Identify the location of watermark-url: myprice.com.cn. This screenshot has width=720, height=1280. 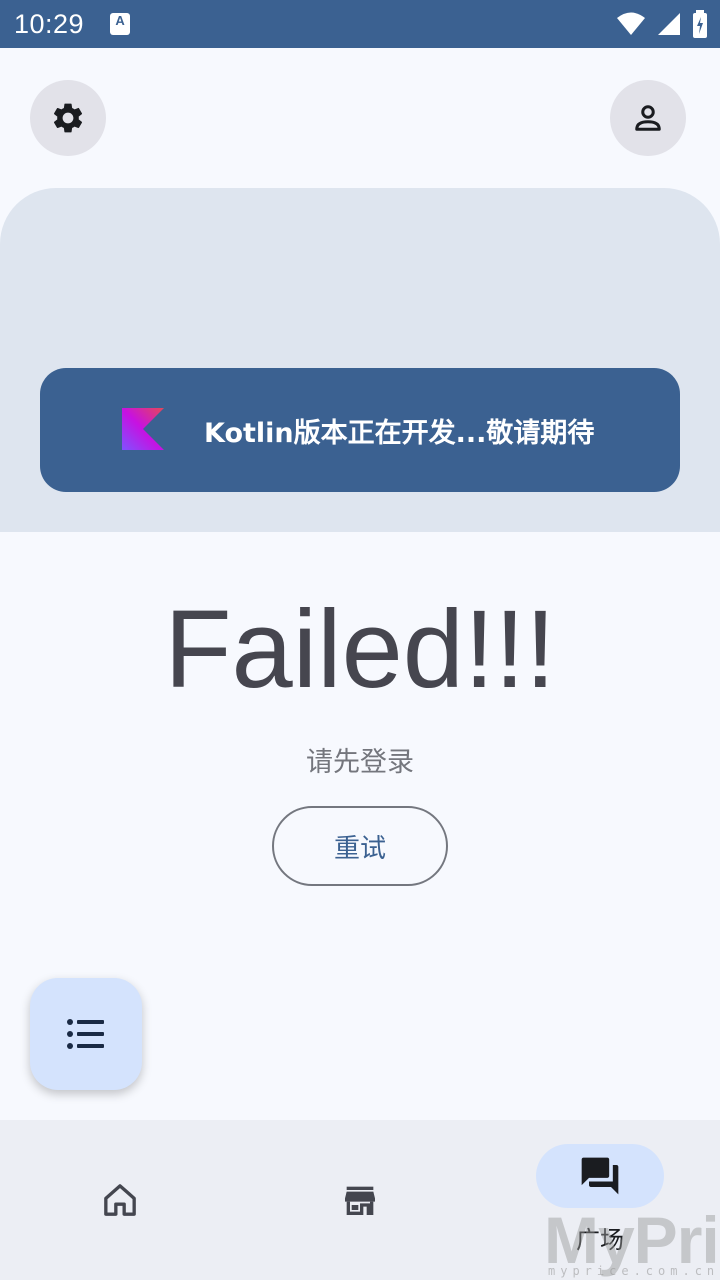
(634, 1271).